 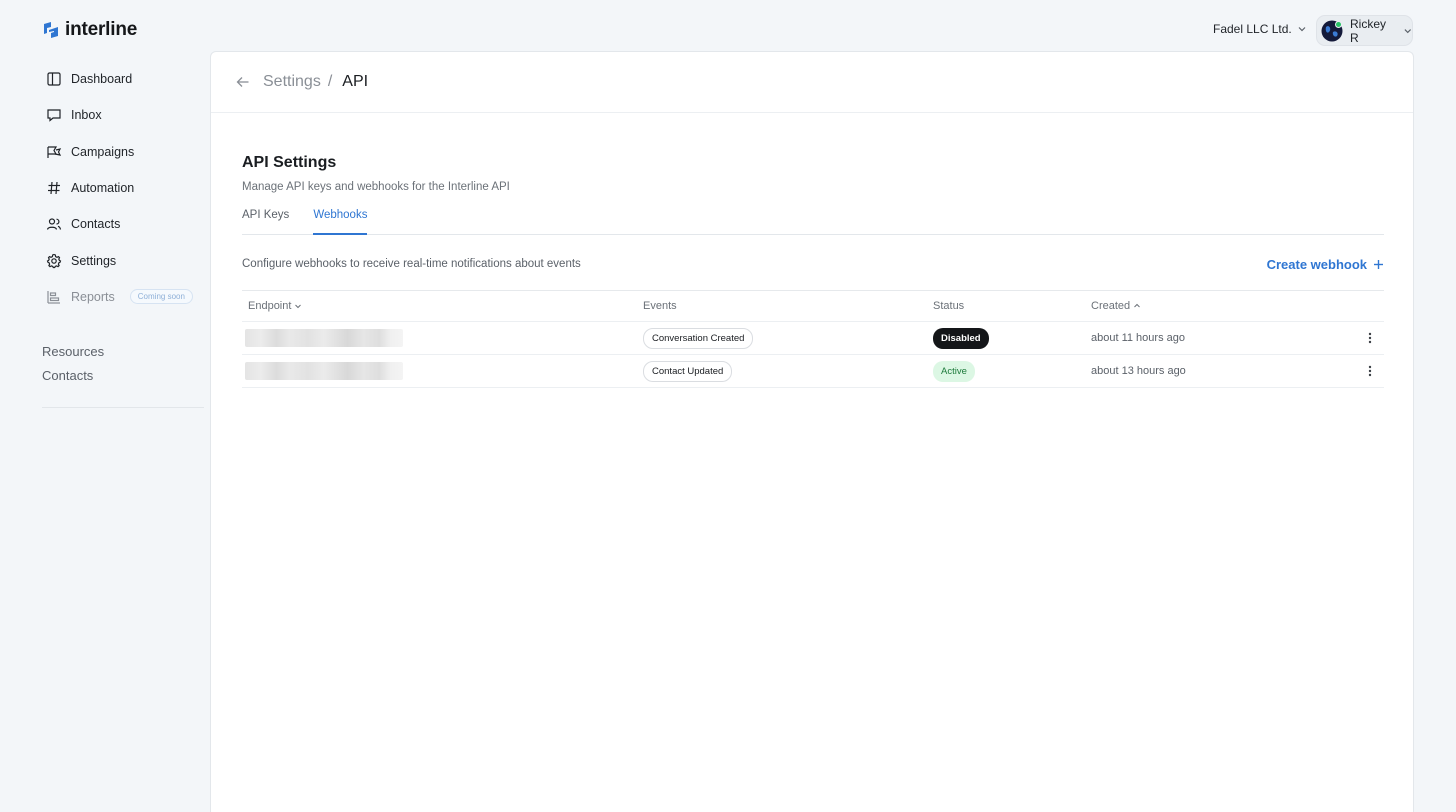 What do you see at coordinates (126, 297) in the screenshot?
I see `sidebar-item-reports: Reports Coming soon` at bounding box center [126, 297].